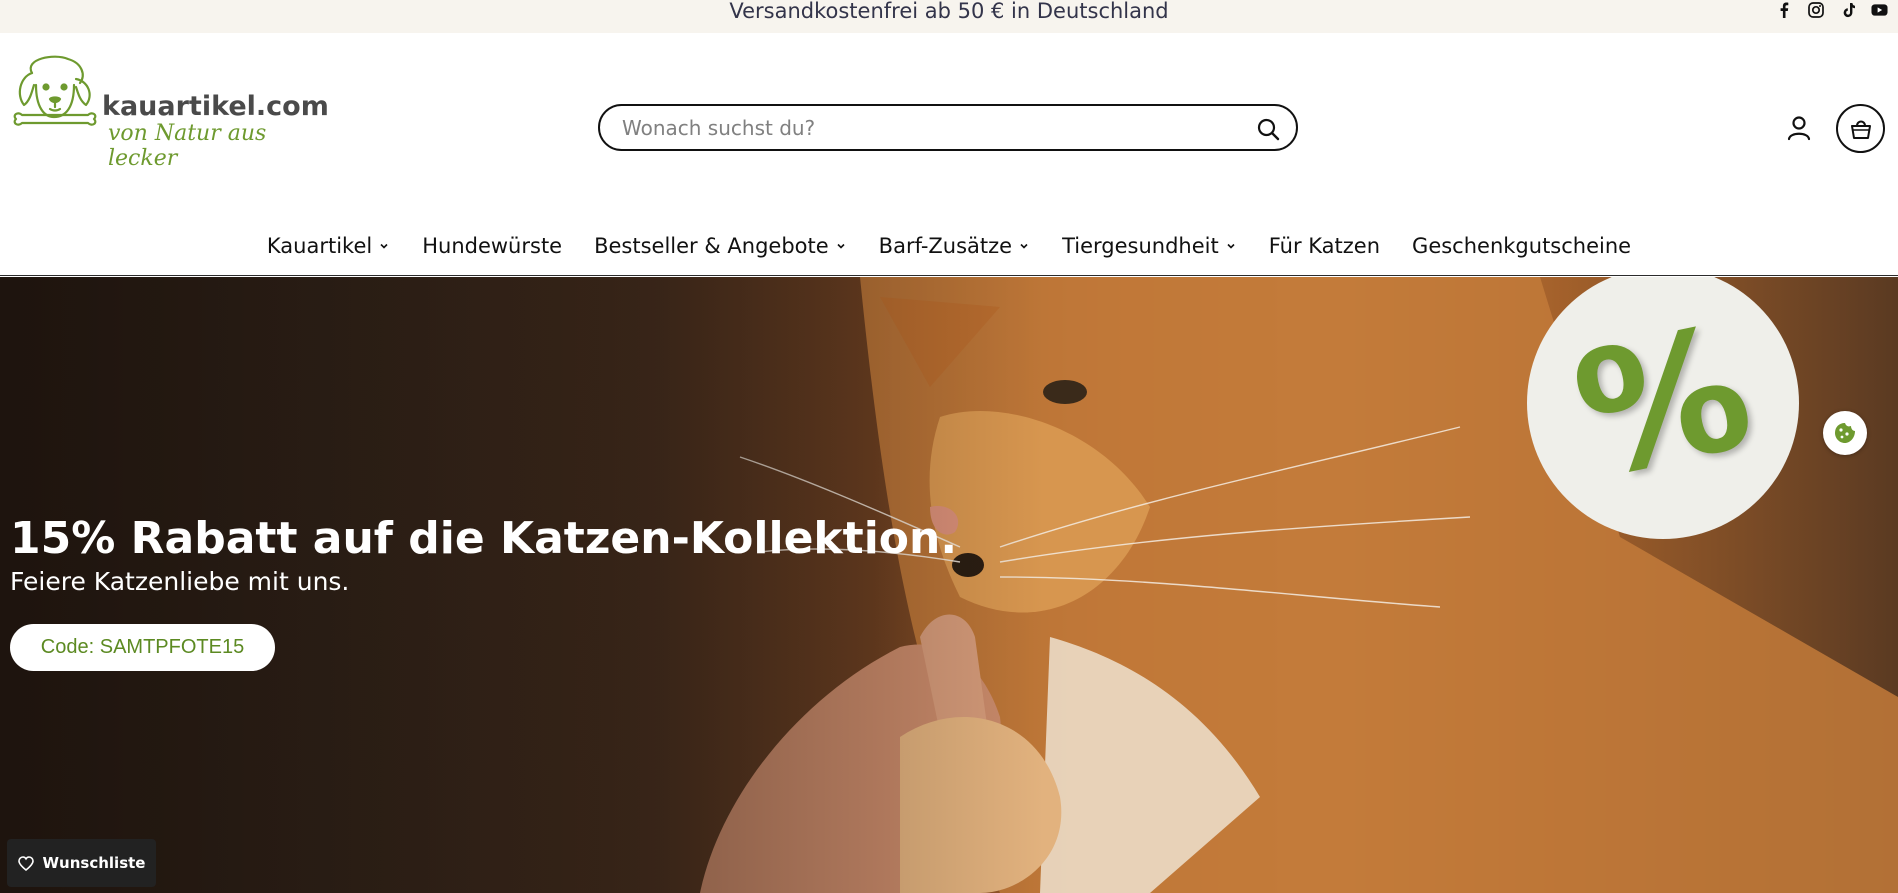 The height and width of the screenshot is (893, 1898). What do you see at coordinates (319, 246) in the screenshot?
I see `nav-item-label: Kauartikel` at bounding box center [319, 246].